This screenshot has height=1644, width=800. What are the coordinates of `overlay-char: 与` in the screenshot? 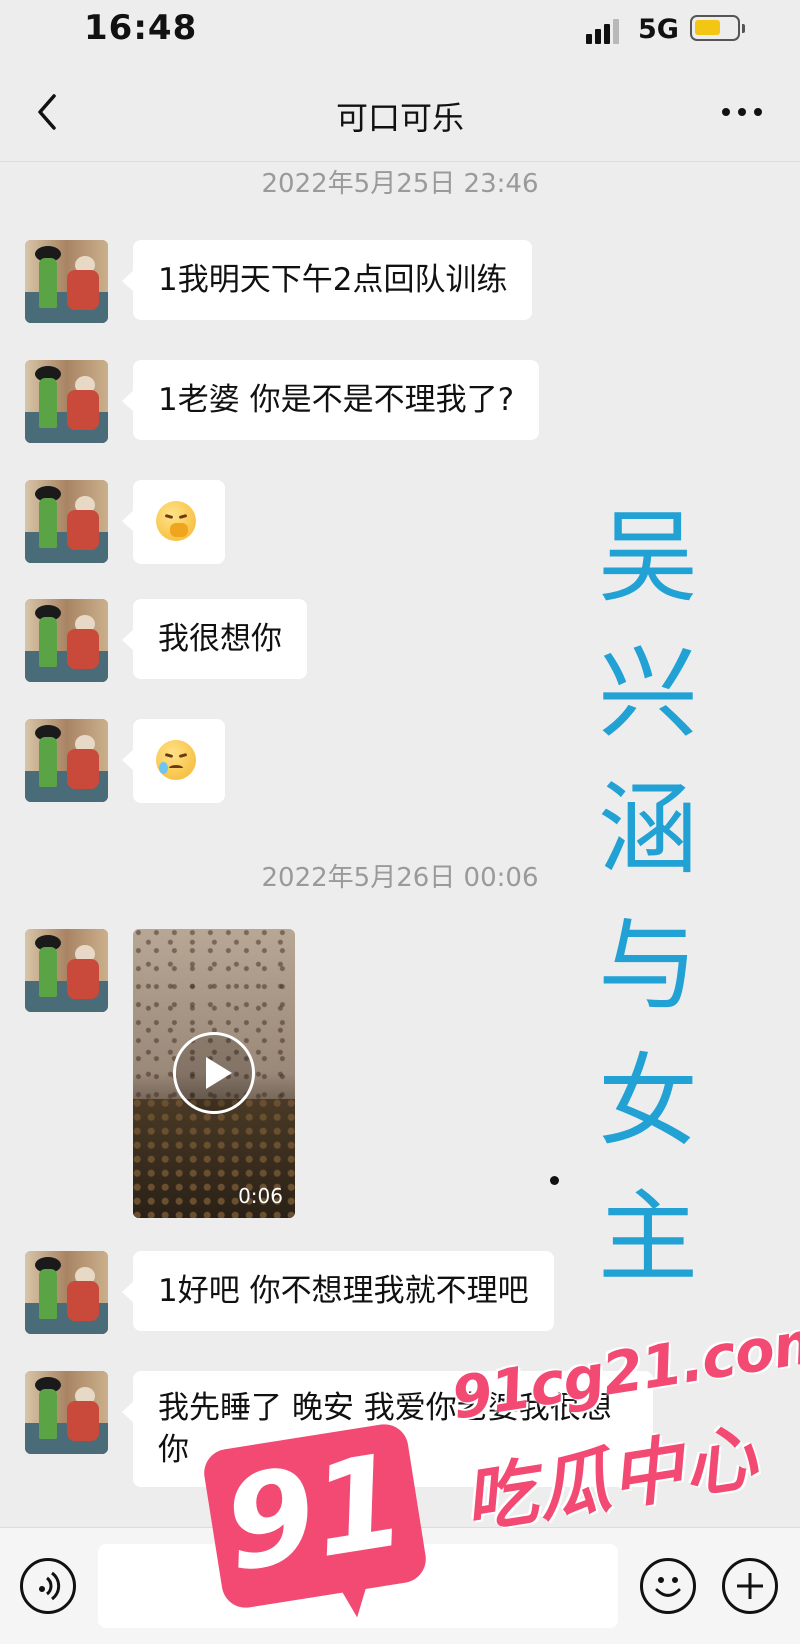 It's located at (648, 965).